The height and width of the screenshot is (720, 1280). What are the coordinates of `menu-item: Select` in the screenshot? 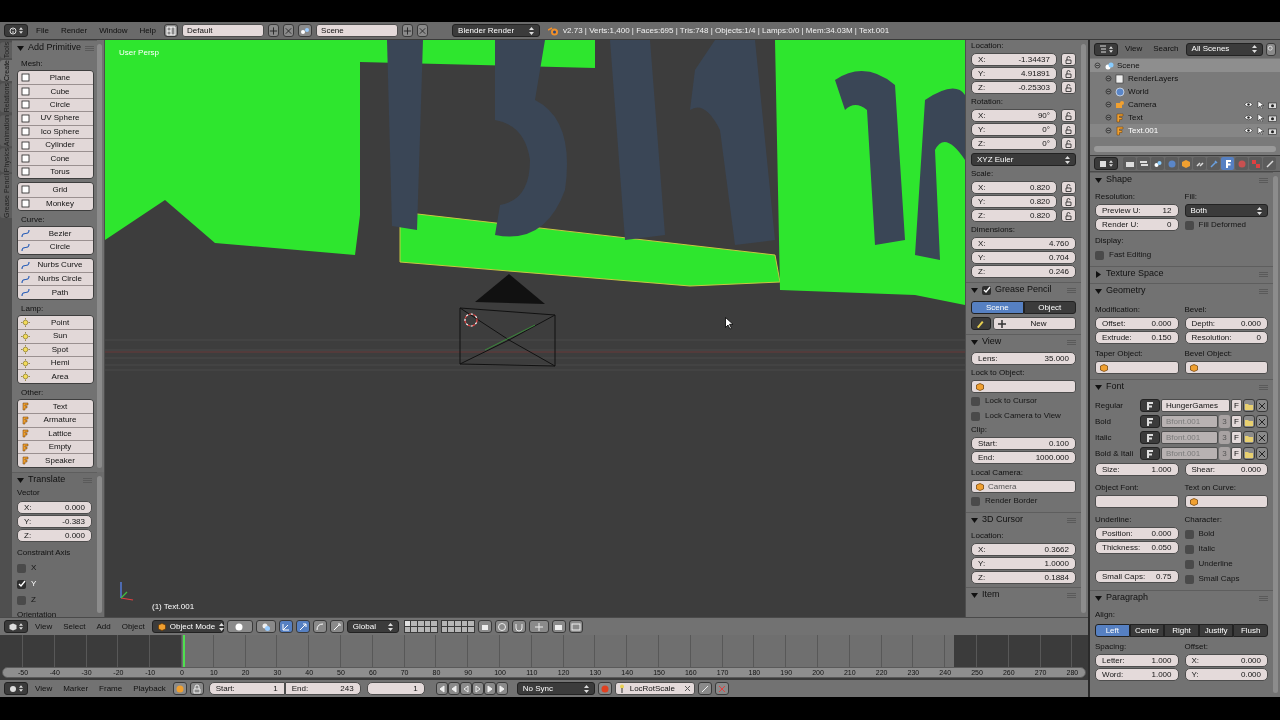 It's located at (74, 626).